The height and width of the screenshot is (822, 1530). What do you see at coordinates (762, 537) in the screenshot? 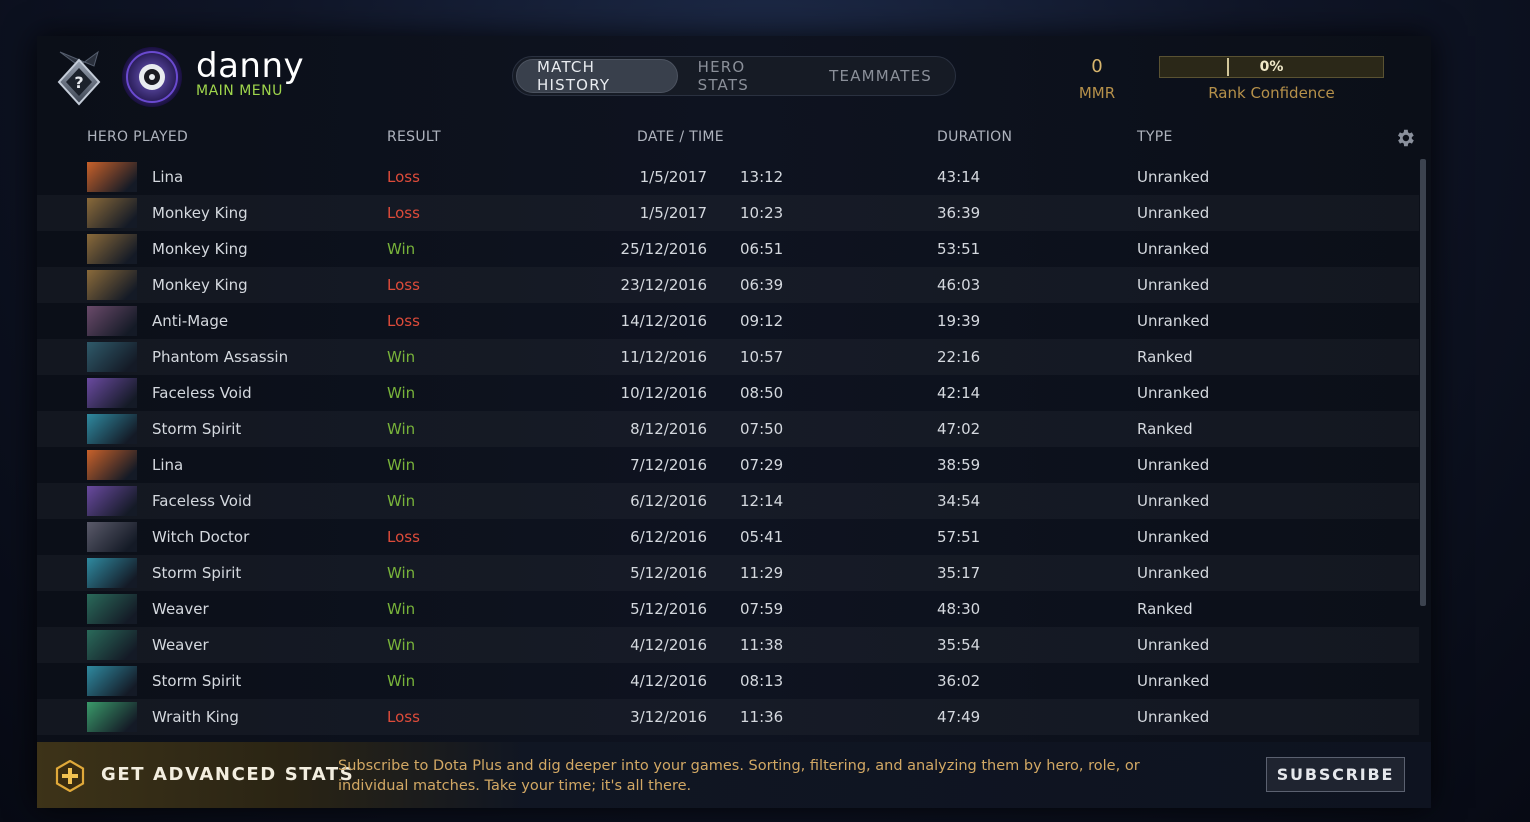
I see `match-time: 05:41` at bounding box center [762, 537].